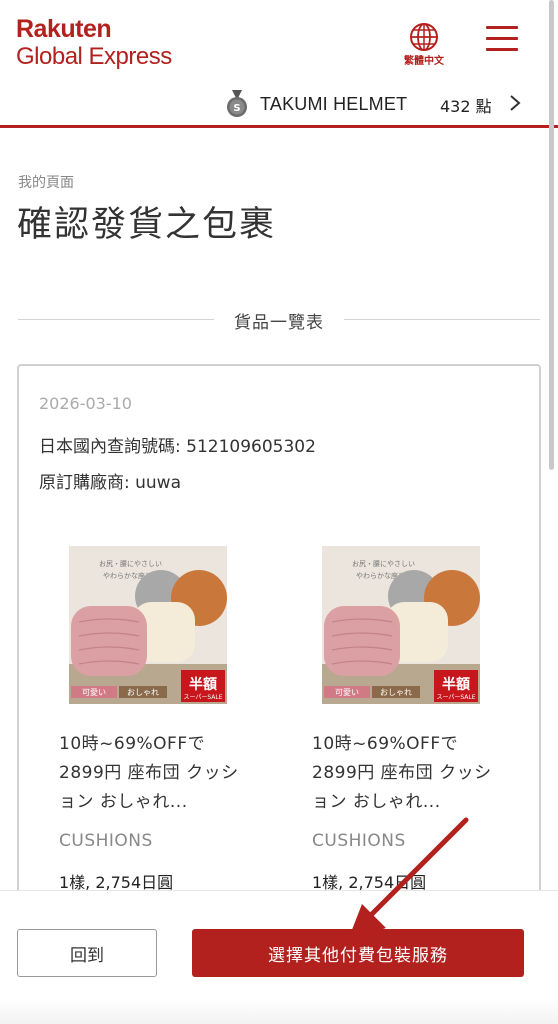 The width and height of the screenshot is (558, 1024). I want to click on page-title: 確認發貨之包裹, so click(147, 225).